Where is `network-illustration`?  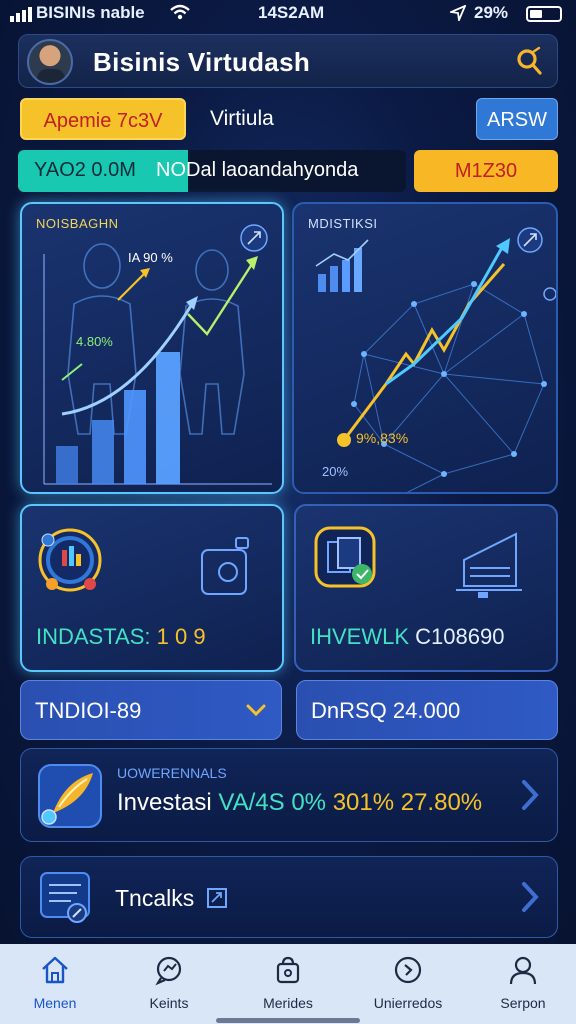 network-illustration is located at coordinates (435, 359).